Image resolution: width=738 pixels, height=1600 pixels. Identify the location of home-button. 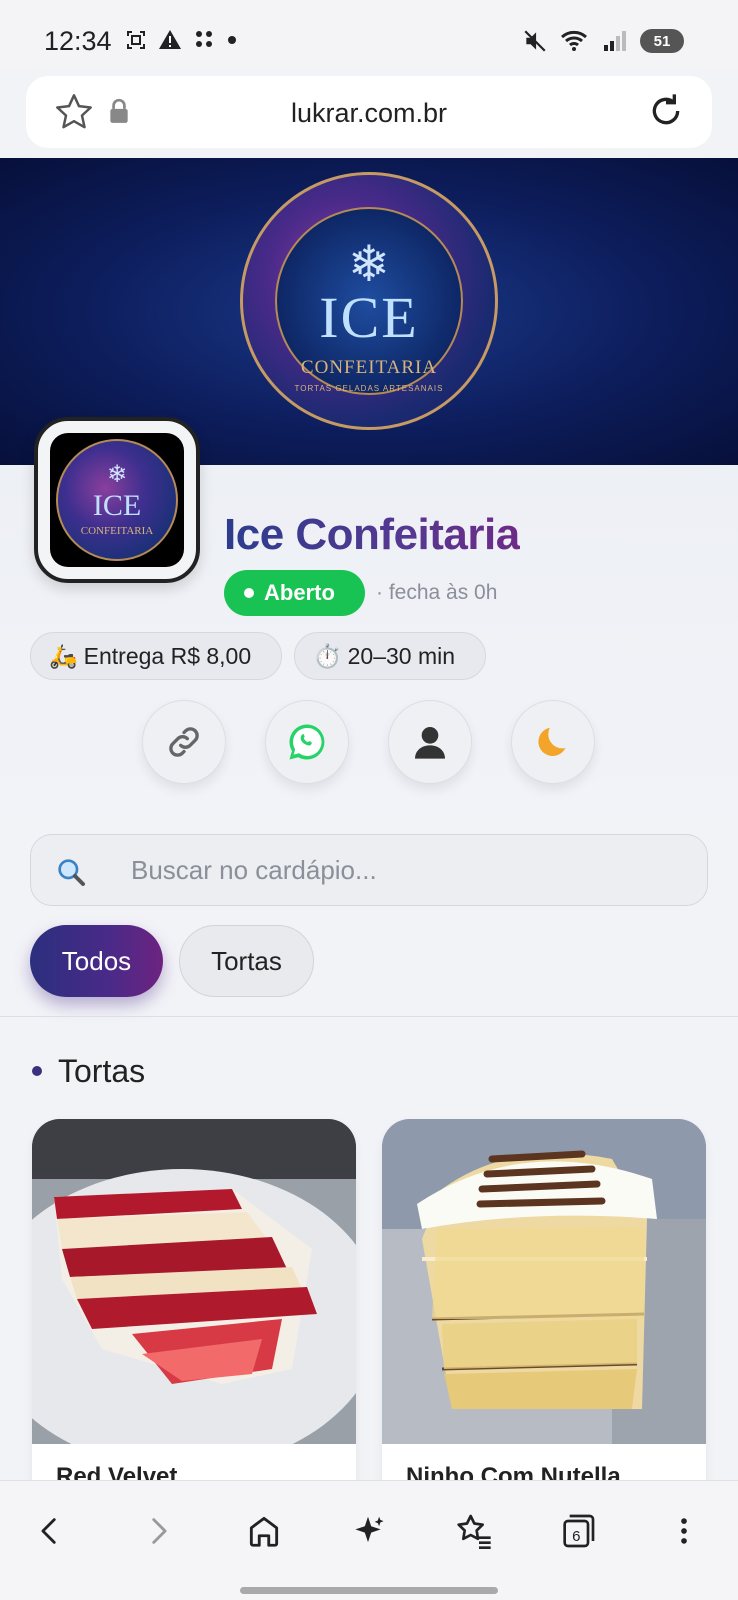
(264, 1531).